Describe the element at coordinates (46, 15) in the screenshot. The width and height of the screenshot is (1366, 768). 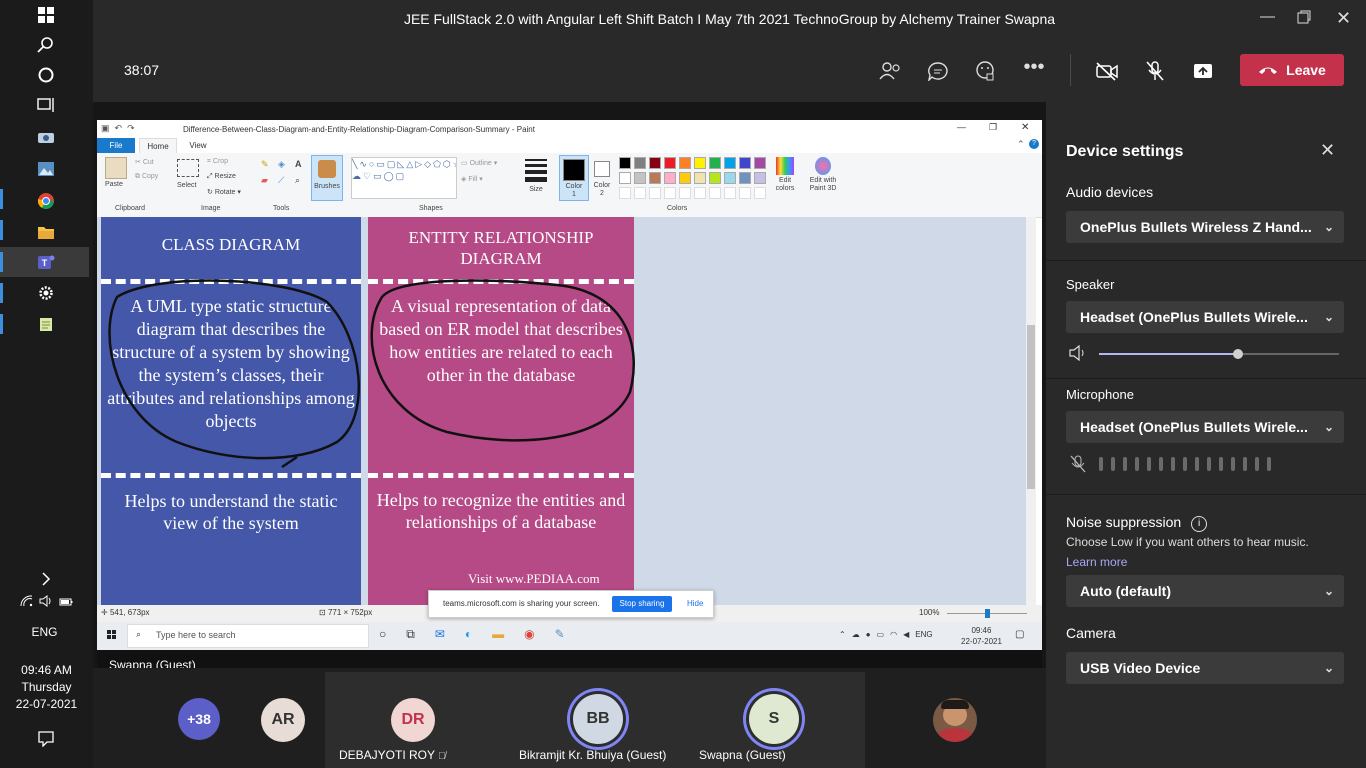
I see `windows-start-icon` at that location.